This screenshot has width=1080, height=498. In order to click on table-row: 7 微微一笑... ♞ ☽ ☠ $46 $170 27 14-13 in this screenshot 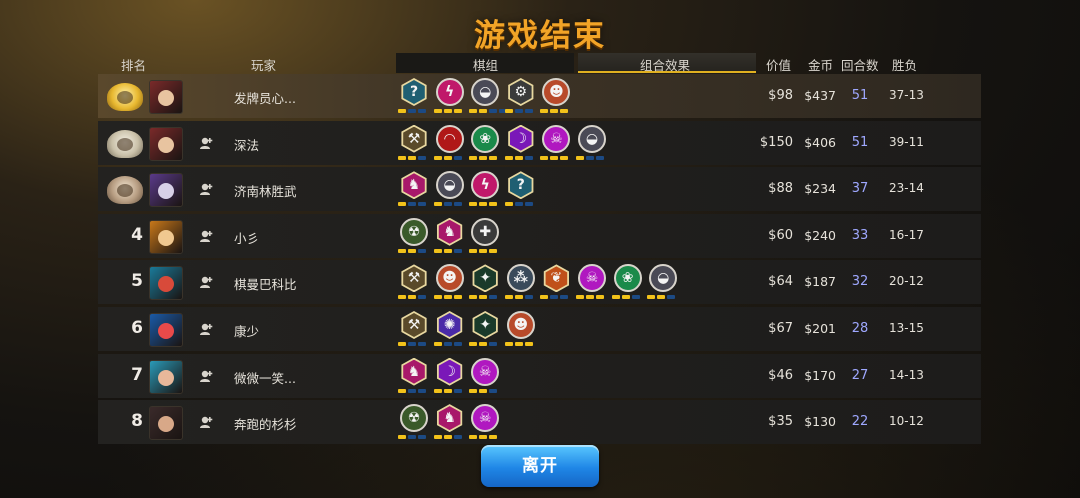, I will do `click(539, 375)`.